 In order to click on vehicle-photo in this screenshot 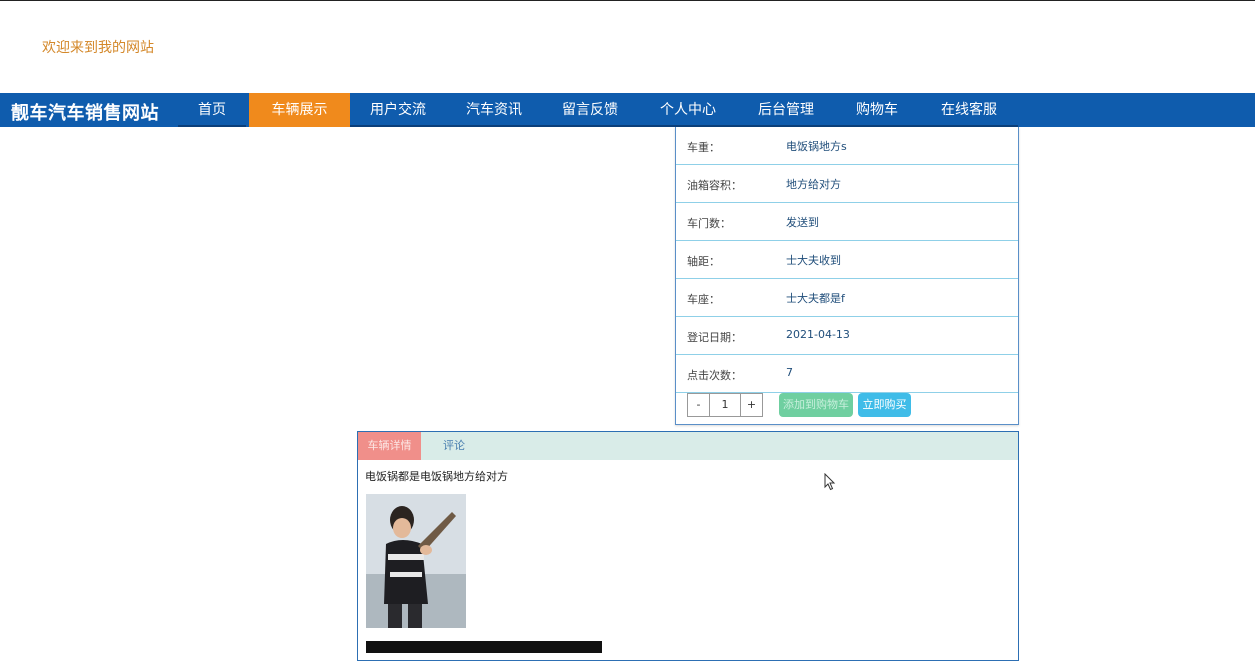, I will do `click(416, 561)`.